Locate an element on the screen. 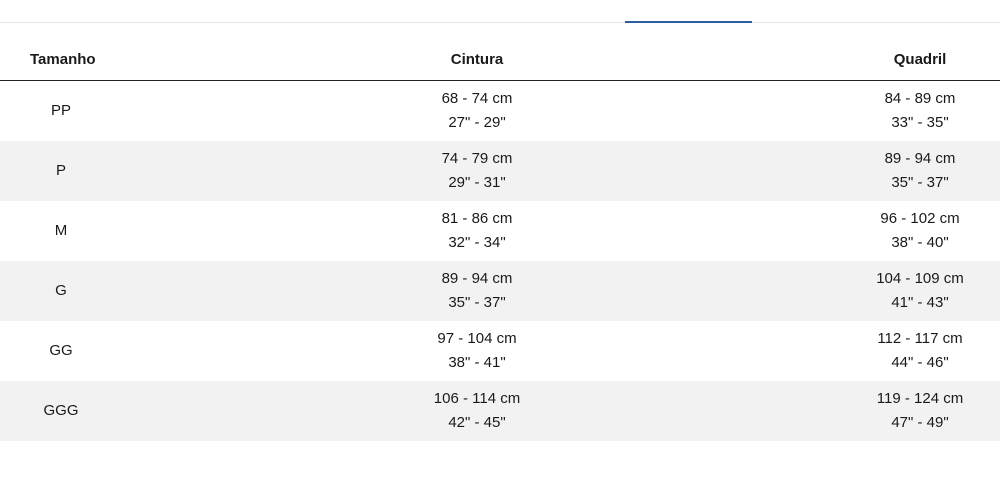 This screenshot has height=500, width=1000. waist-in: 32" - 34" is located at coordinates (477, 242).